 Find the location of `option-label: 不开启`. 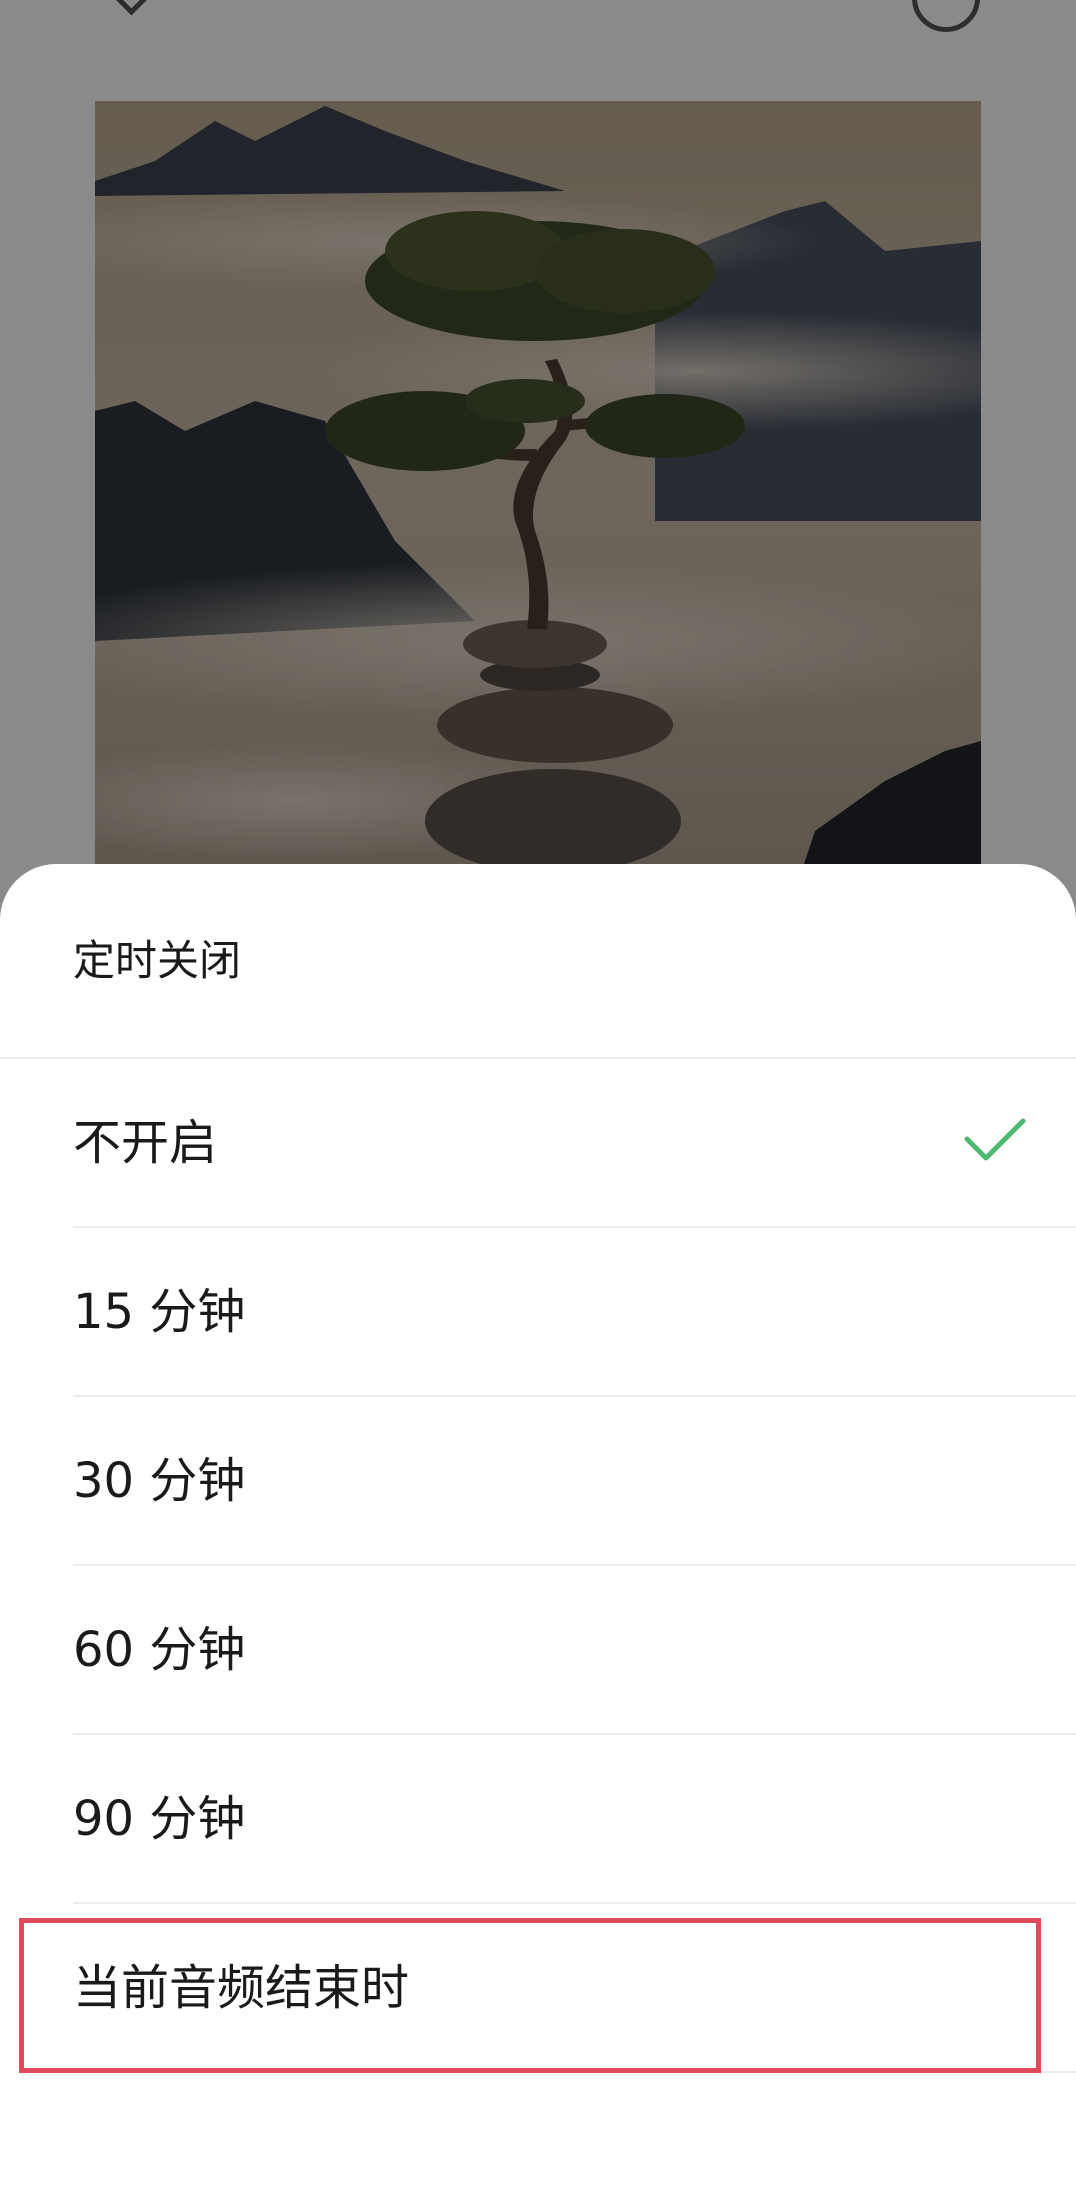

option-label: 不开启 is located at coordinates (145, 1143).